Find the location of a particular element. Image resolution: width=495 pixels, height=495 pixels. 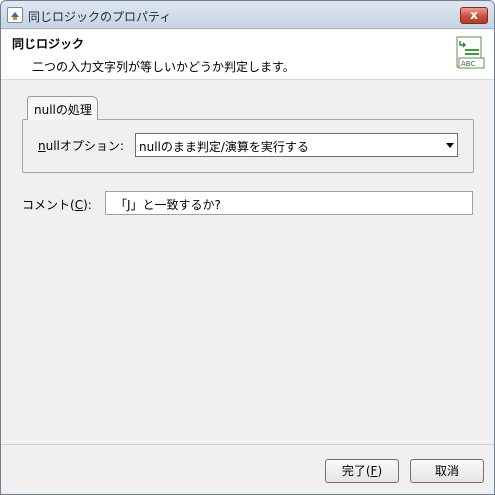

null-option-value: nullのまま判定/演算を実行する is located at coordinates (224, 147).